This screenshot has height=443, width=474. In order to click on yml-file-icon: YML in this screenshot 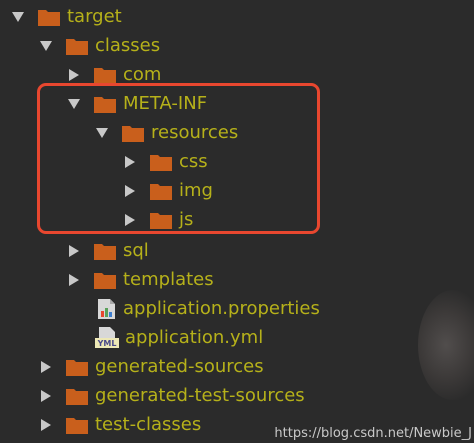, I will do `click(107, 337)`.